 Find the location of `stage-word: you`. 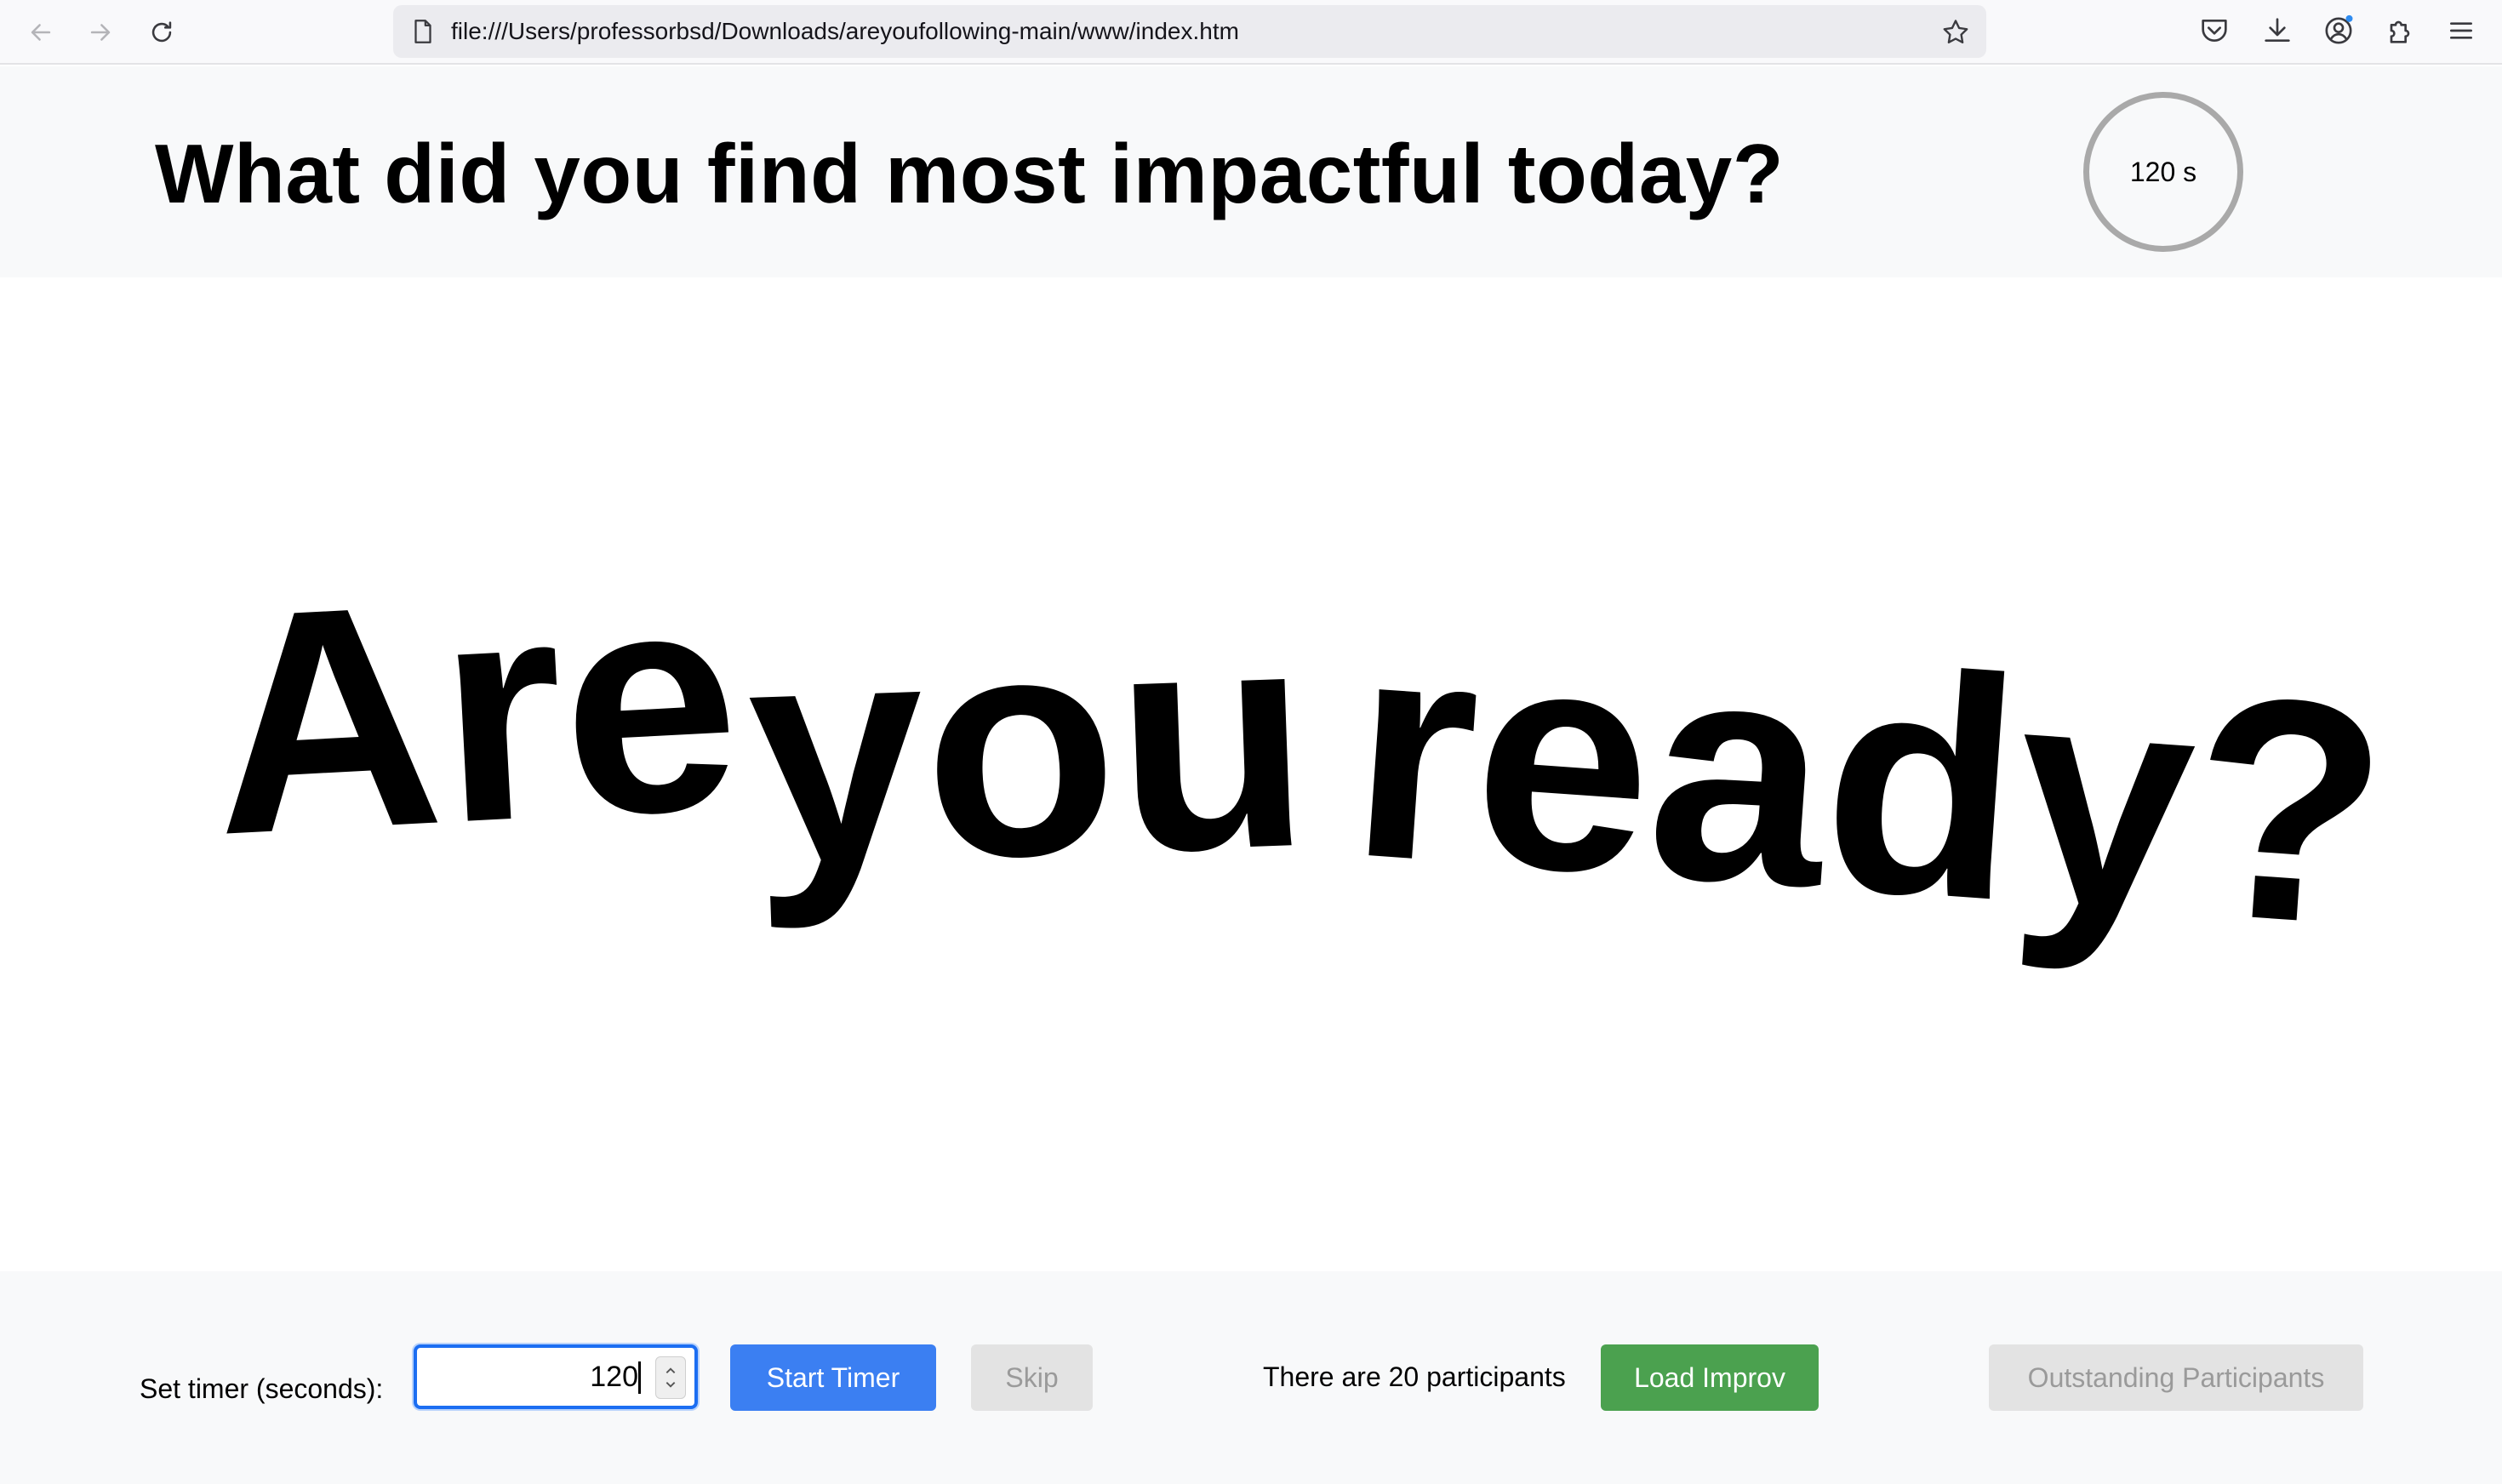

stage-word: you is located at coordinates (1028, 746).